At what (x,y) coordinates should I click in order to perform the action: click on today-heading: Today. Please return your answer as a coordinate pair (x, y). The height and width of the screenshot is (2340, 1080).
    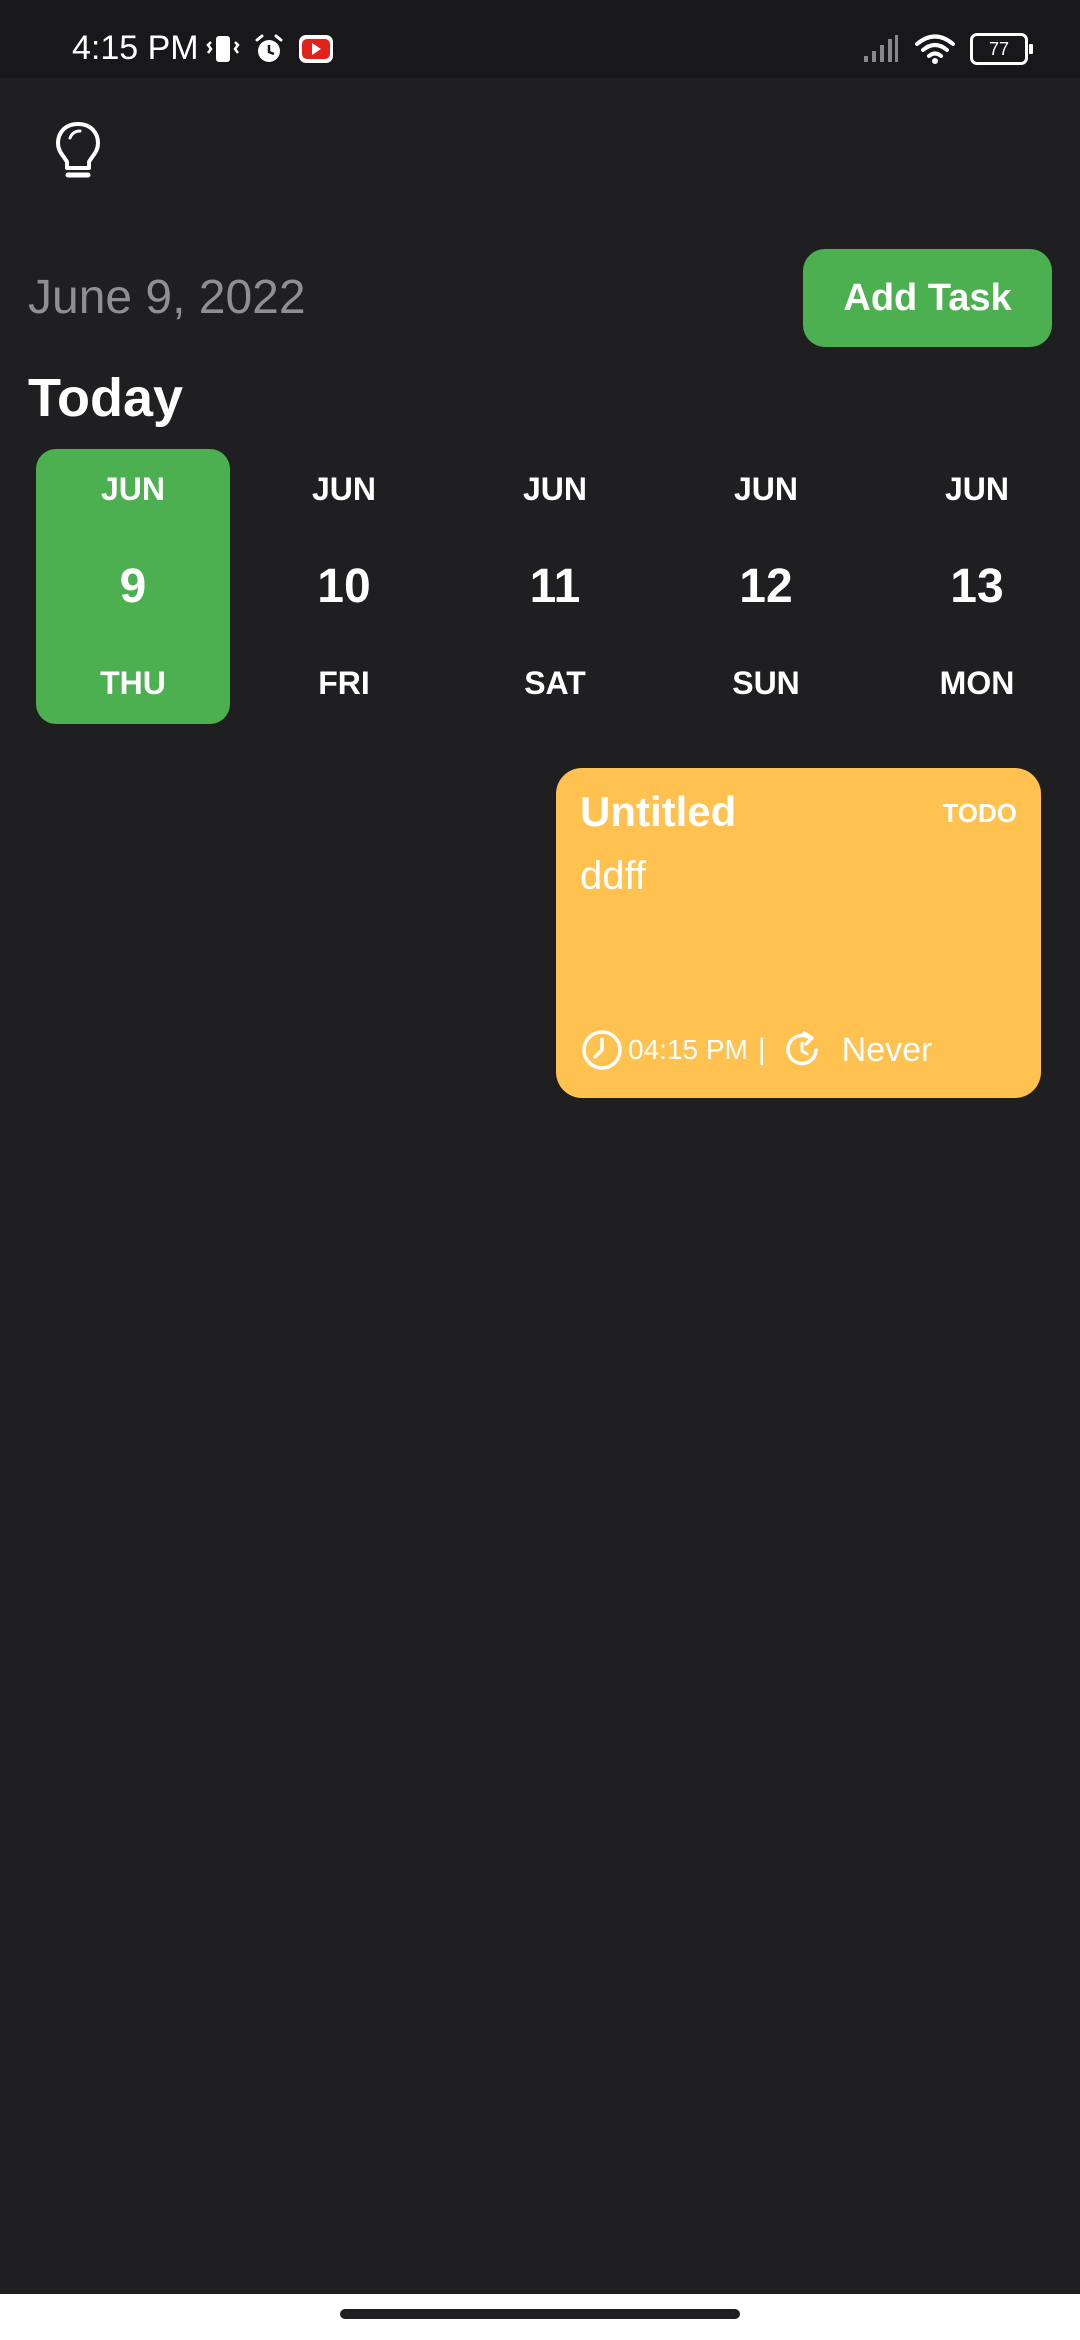
    Looking at the image, I should click on (106, 398).